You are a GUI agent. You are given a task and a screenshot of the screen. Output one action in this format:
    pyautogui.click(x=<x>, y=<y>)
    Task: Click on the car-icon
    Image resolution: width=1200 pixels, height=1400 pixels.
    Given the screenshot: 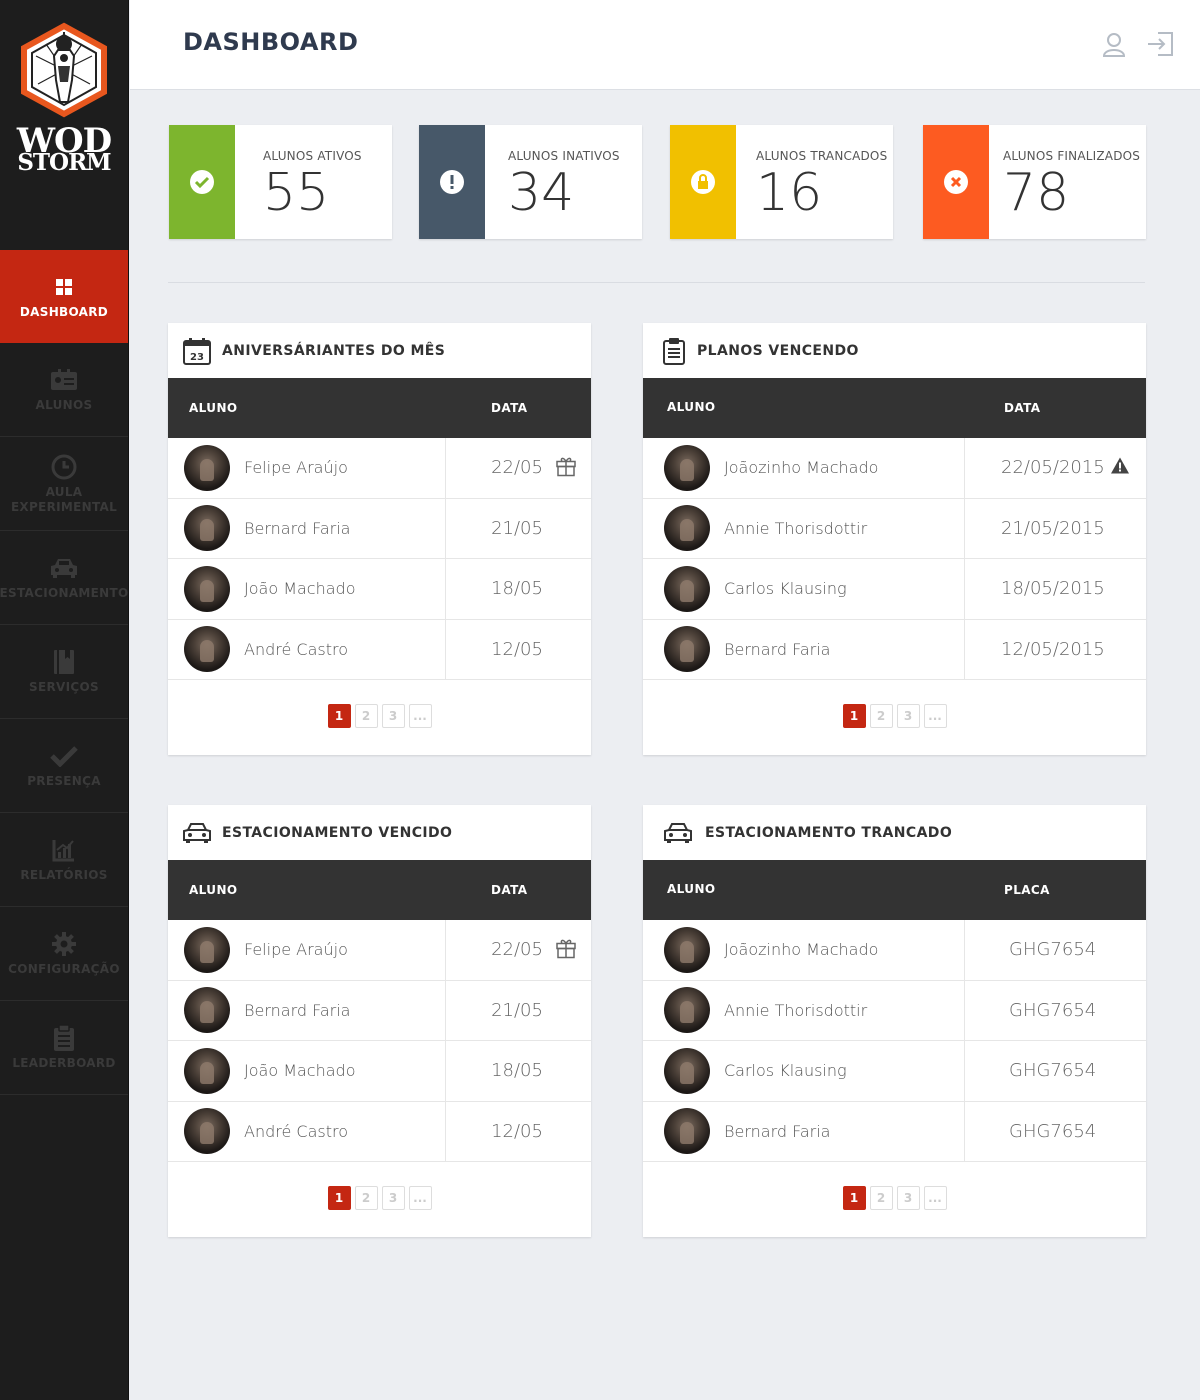 What is the action you would take?
    pyautogui.click(x=64, y=568)
    